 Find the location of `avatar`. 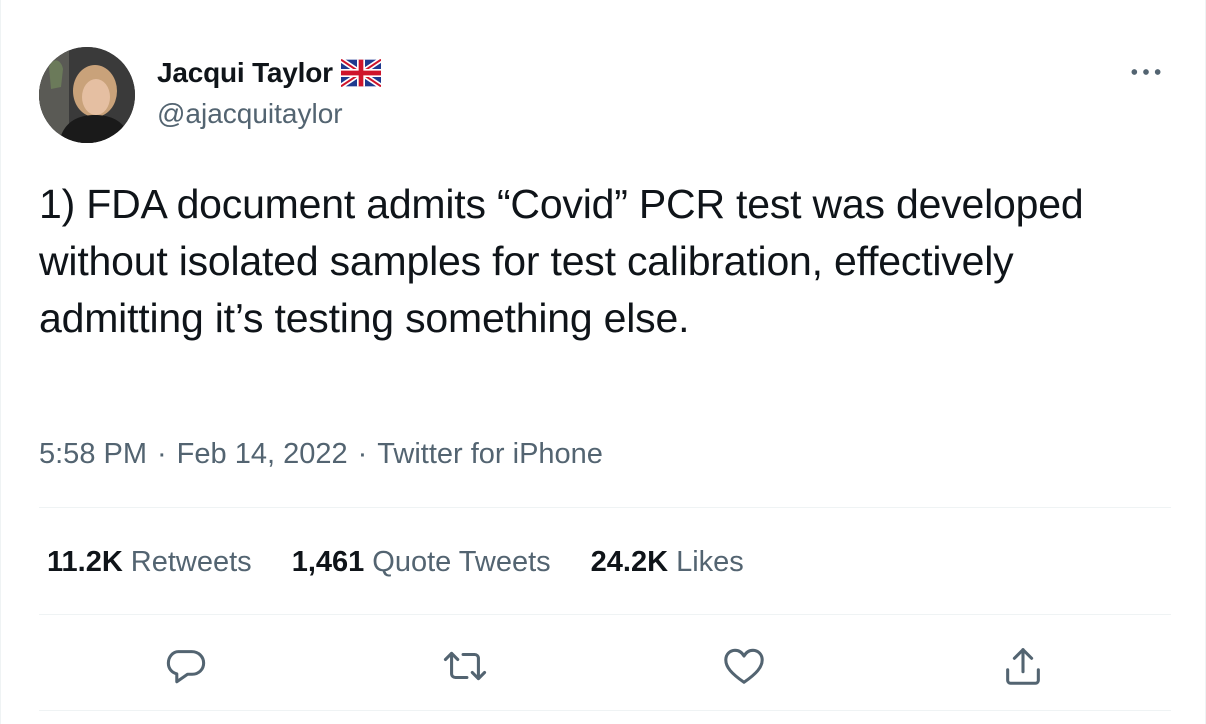

avatar is located at coordinates (87, 95).